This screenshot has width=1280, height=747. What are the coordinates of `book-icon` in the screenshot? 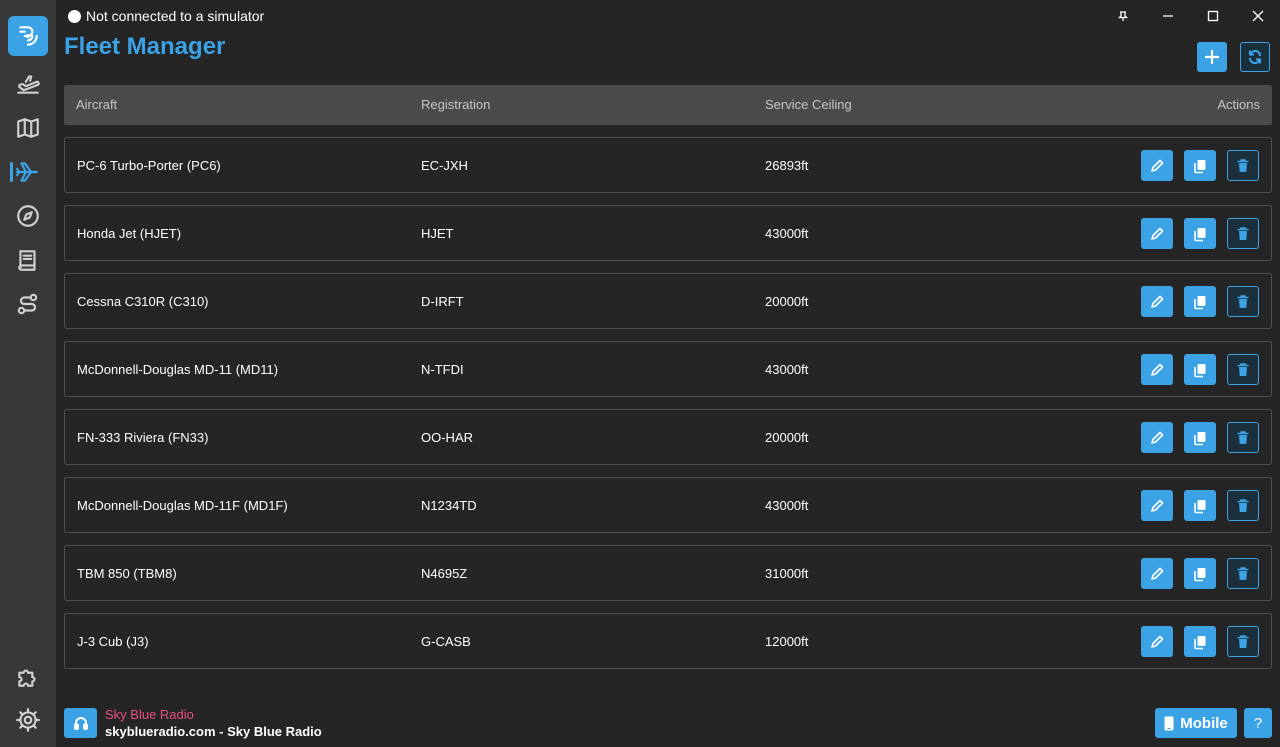 It's located at (27, 260).